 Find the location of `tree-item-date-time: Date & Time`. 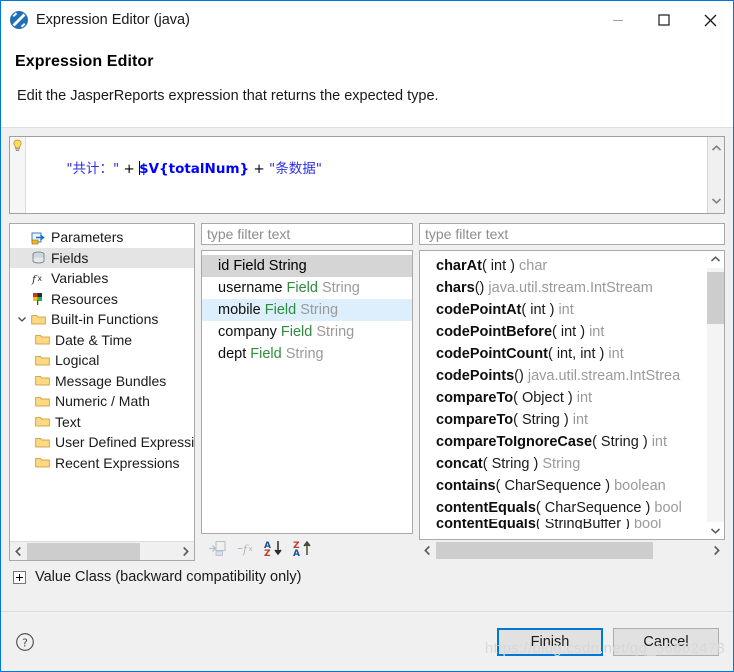

tree-item-date-time: Date & Time is located at coordinates (102, 340).